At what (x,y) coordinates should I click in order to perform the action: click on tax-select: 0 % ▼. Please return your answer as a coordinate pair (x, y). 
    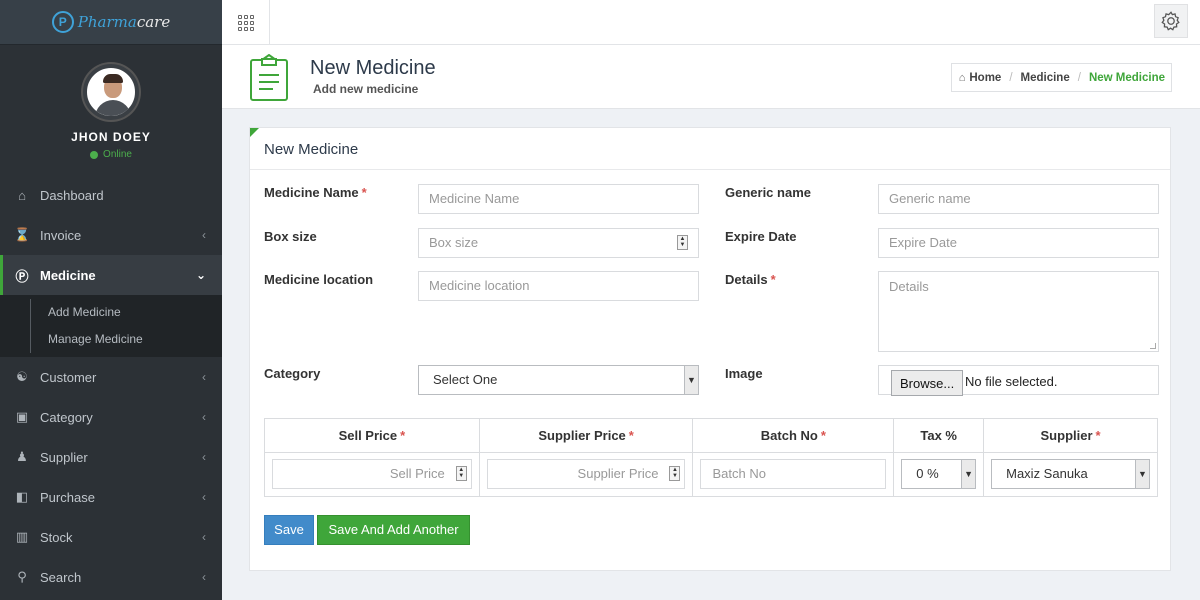
    Looking at the image, I should click on (939, 474).